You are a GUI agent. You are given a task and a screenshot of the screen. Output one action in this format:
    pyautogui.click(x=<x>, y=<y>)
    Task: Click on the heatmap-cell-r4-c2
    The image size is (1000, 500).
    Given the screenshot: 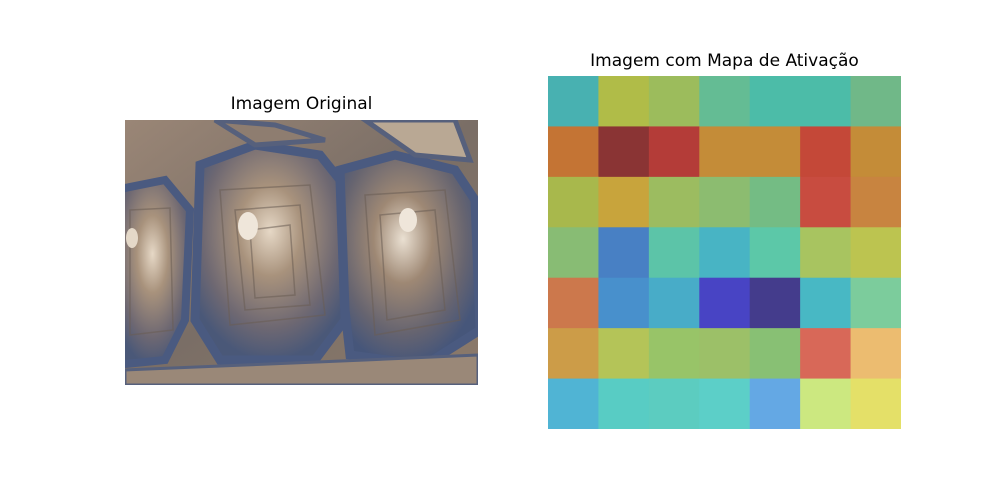 What is the action you would take?
    pyautogui.click(x=674, y=303)
    